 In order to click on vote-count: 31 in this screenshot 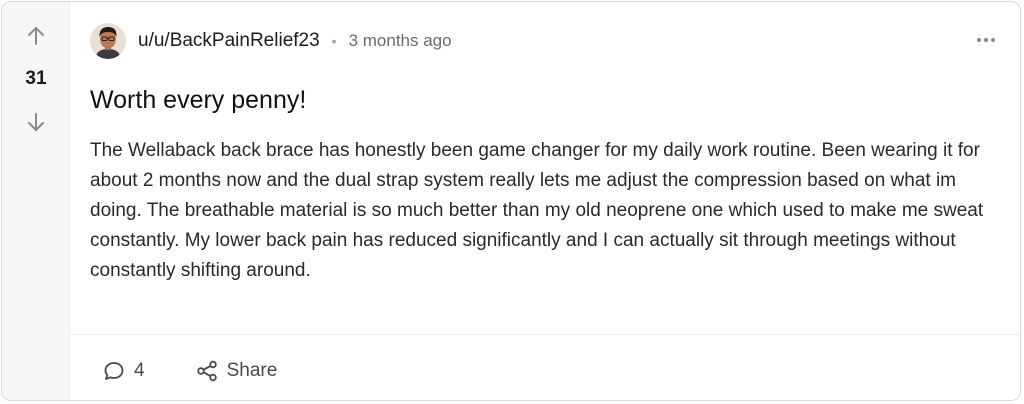, I will do `click(36, 78)`.